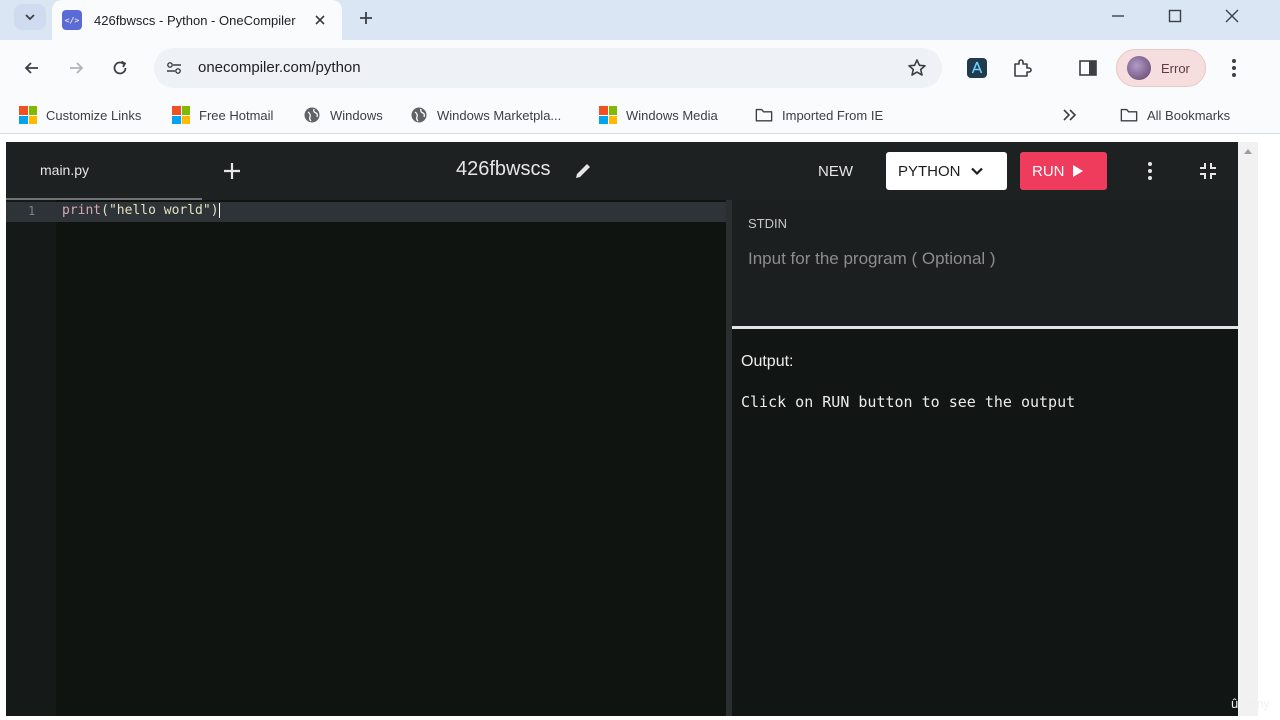 The image size is (1280, 720). What do you see at coordinates (1250, 703) in the screenshot?
I see `udemy-watermark: ûdemy` at bounding box center [1250, 703].